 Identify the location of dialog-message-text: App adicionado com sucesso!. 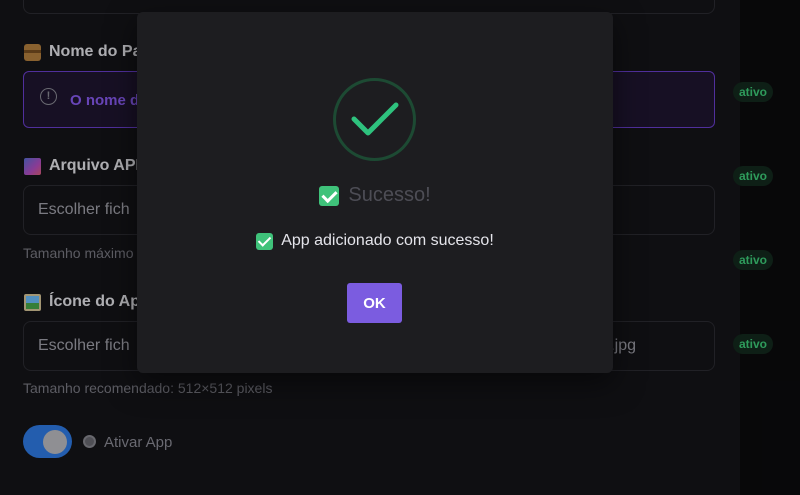
(387, 240).